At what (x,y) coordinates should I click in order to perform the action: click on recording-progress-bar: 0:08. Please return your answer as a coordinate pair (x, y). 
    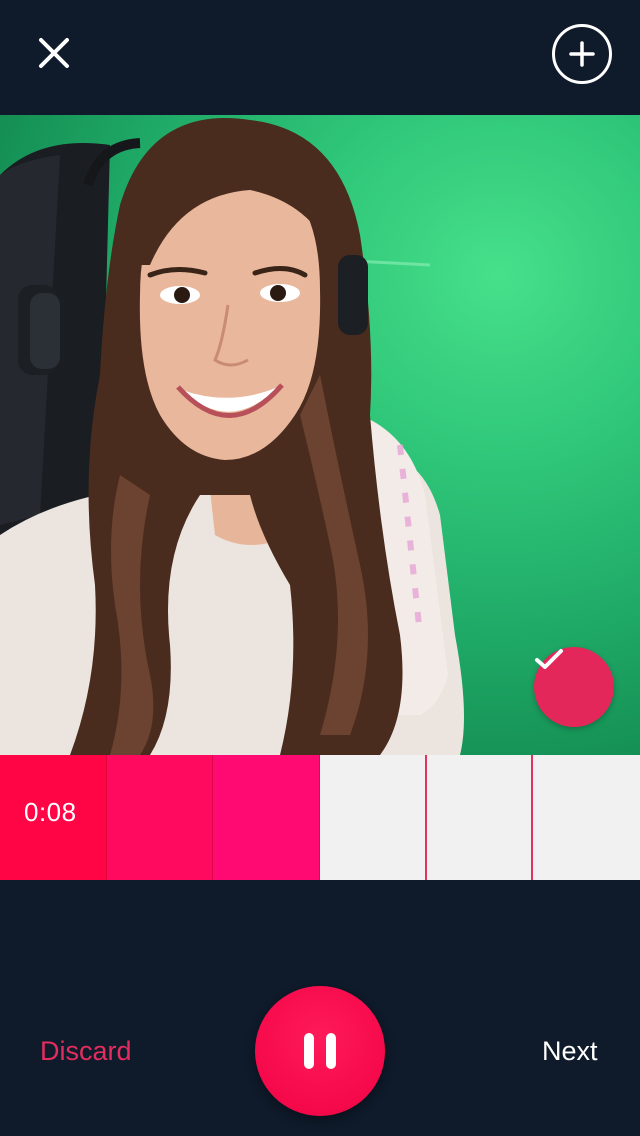
    Looking at the image, I should click on (320, 817).